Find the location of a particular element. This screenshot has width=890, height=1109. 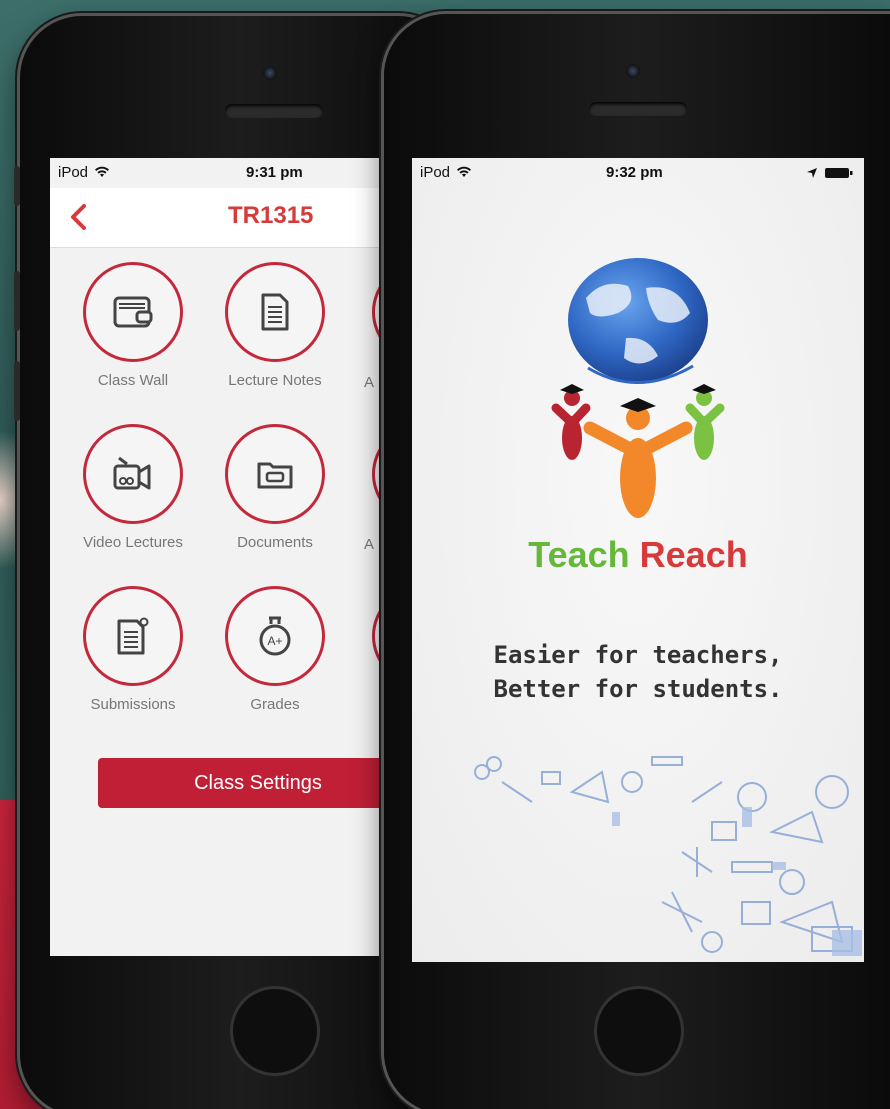

teach-reach-logo-icon is located at coordinates (638, 388).